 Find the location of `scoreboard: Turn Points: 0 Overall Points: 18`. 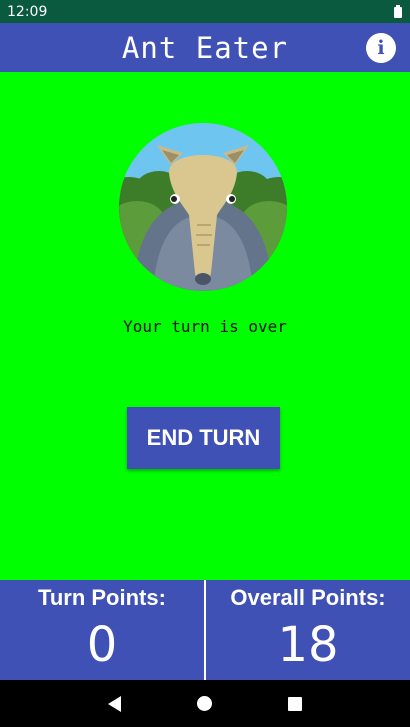

scoreboard: Turn Points: 0 Overall Points: 18 is located at coordinates (205, 630).